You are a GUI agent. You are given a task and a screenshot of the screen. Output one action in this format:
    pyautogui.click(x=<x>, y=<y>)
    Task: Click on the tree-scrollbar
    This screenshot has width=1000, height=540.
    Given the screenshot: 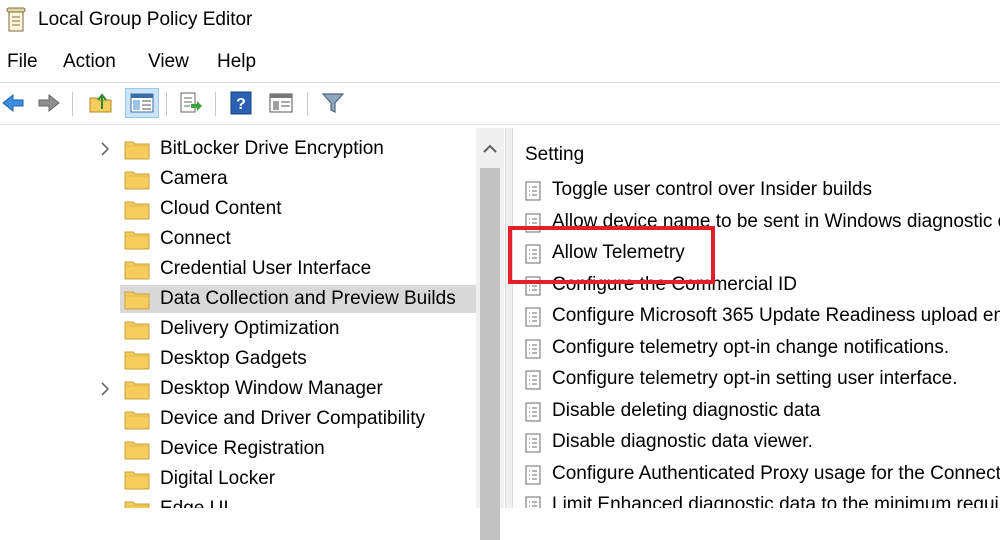 What is the action you would take?
    pyautogui.click(x=490, y=334)
    